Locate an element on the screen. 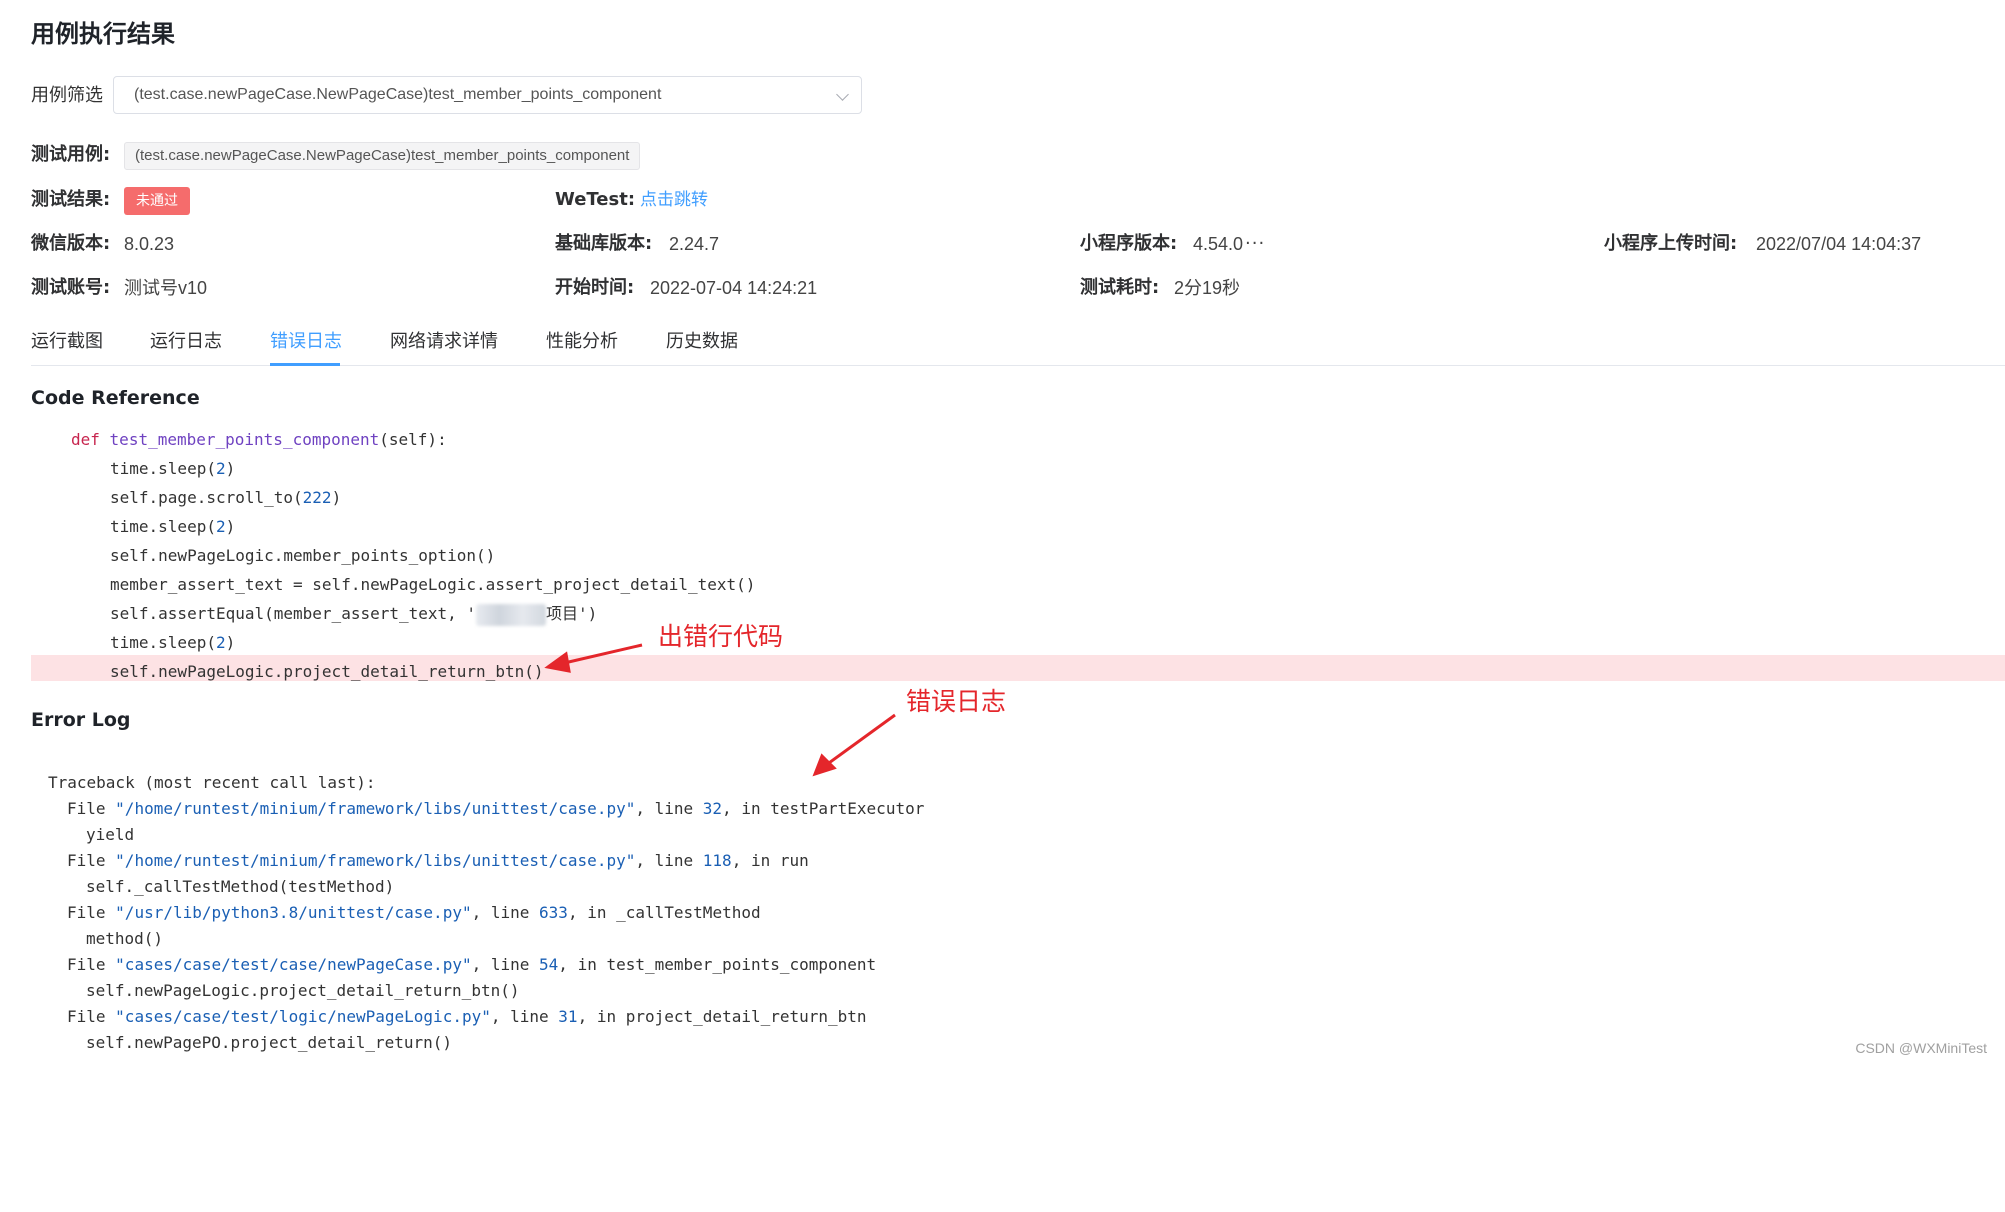  annotation-arrows is located at coordinates (720, 710).